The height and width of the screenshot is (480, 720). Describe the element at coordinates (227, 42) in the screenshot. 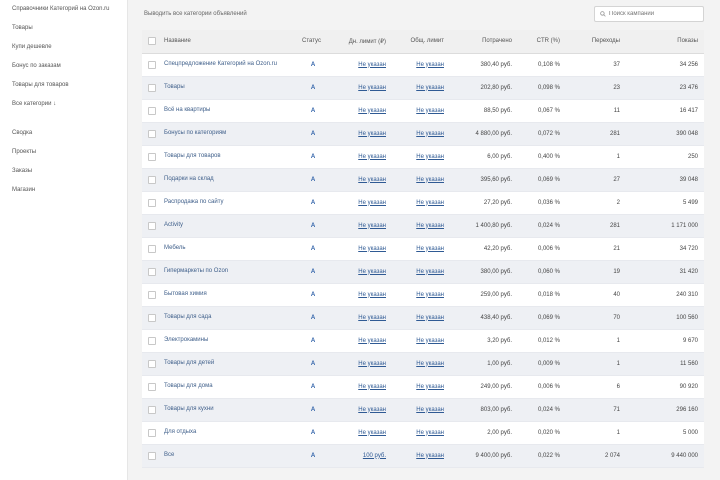

I see `col-header-name: Название` at that location.